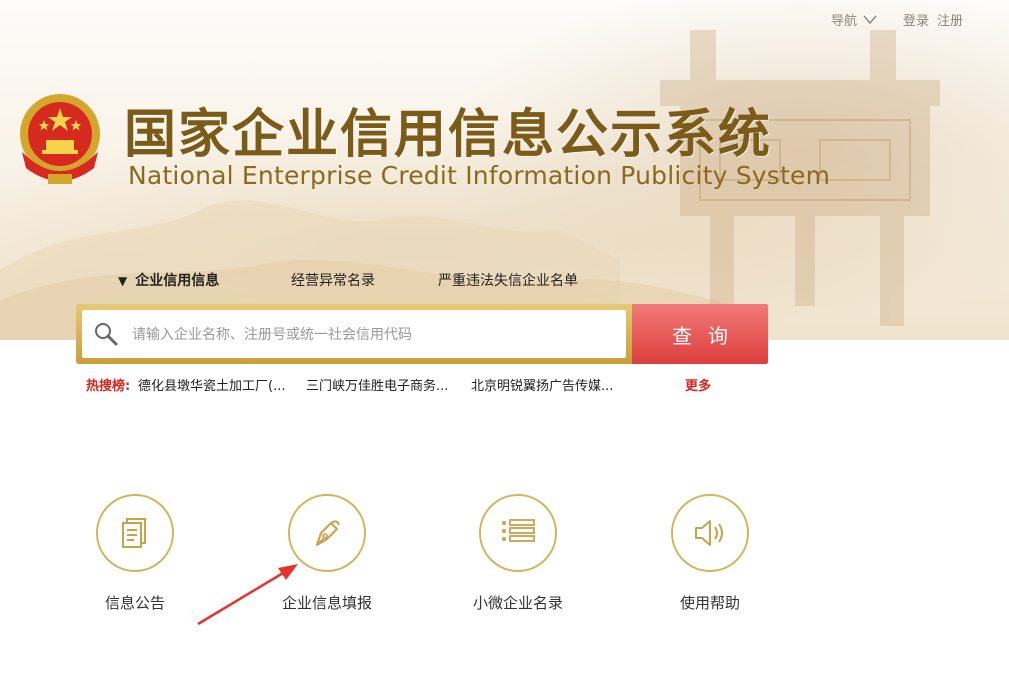  I want to click on hot-searches-label: 热搜榜:, so click(108, 386).